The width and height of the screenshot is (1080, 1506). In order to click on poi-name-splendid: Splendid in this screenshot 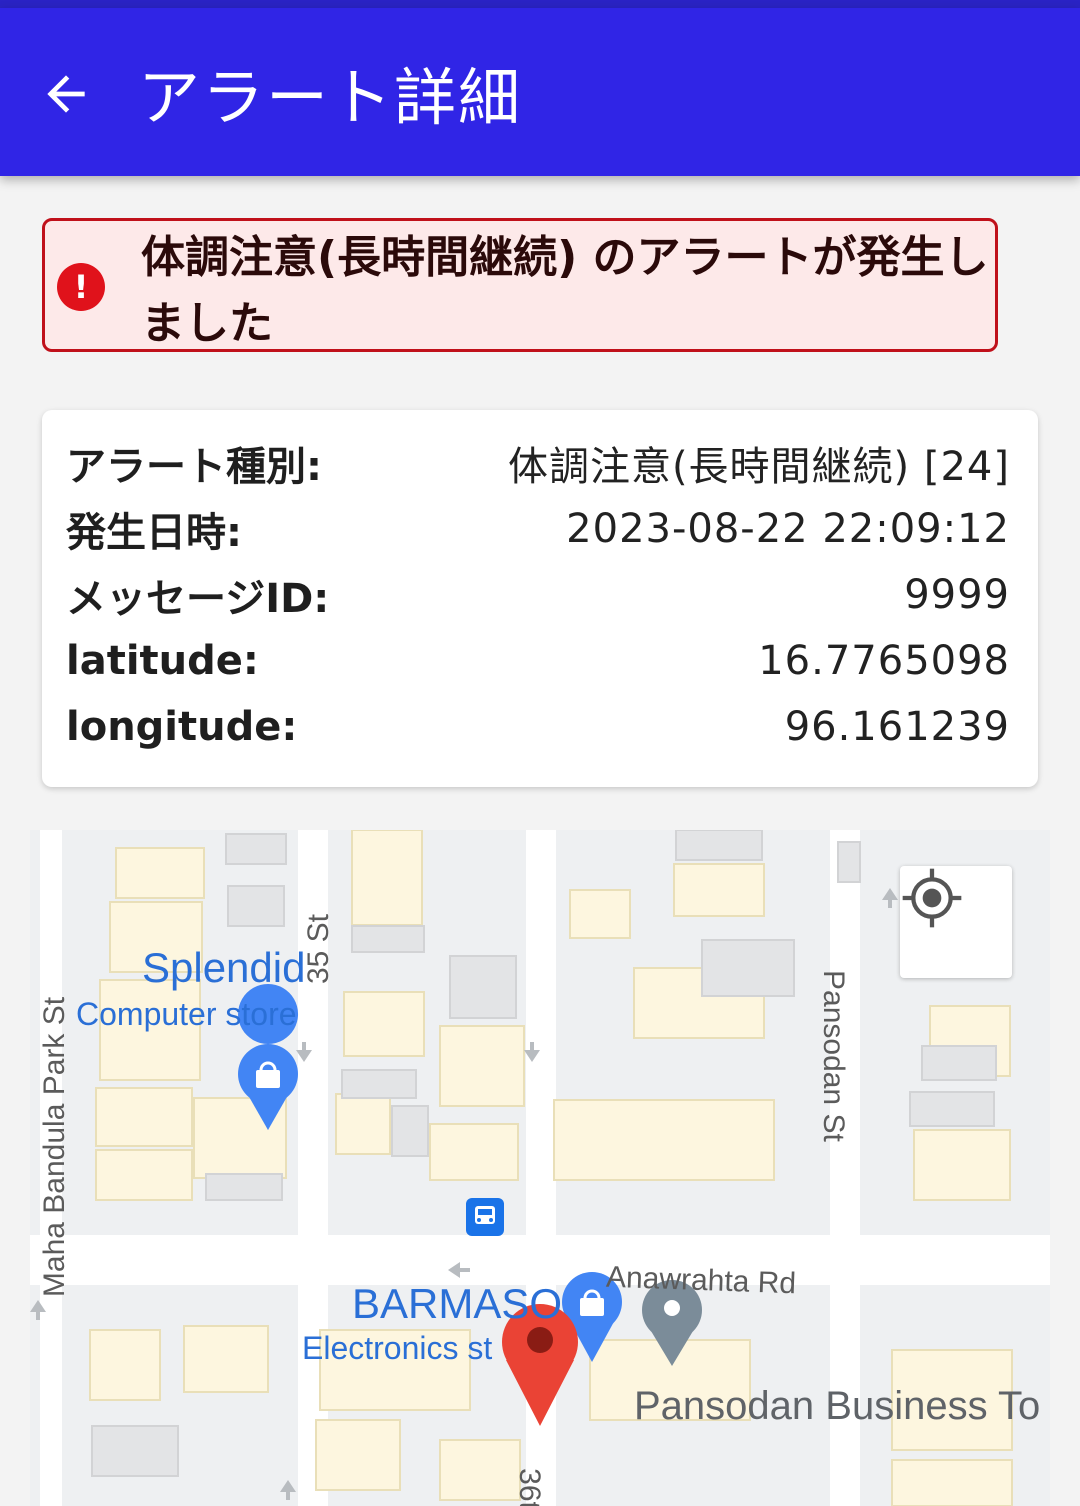, I will do `click(223, 968)`.